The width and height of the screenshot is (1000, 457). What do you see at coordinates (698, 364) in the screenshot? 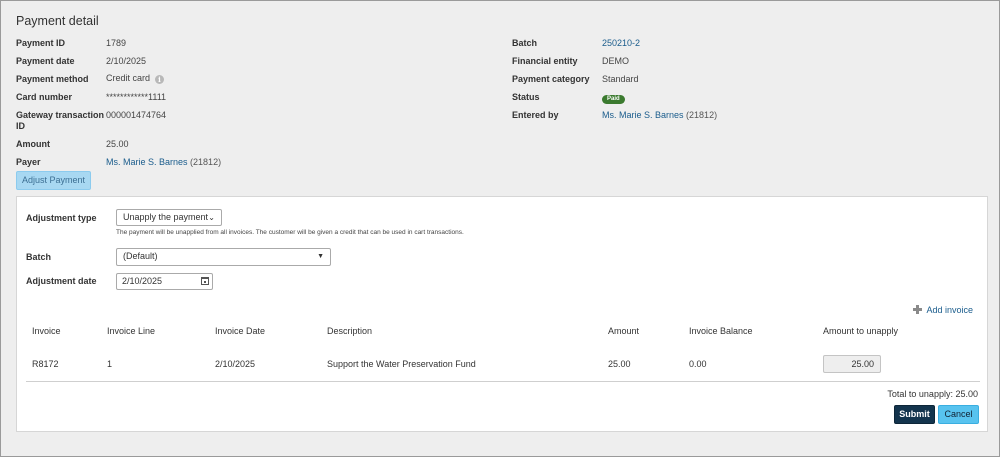
I see `invoice-balance-cell: 0.00` at bounding box center [698, 364].